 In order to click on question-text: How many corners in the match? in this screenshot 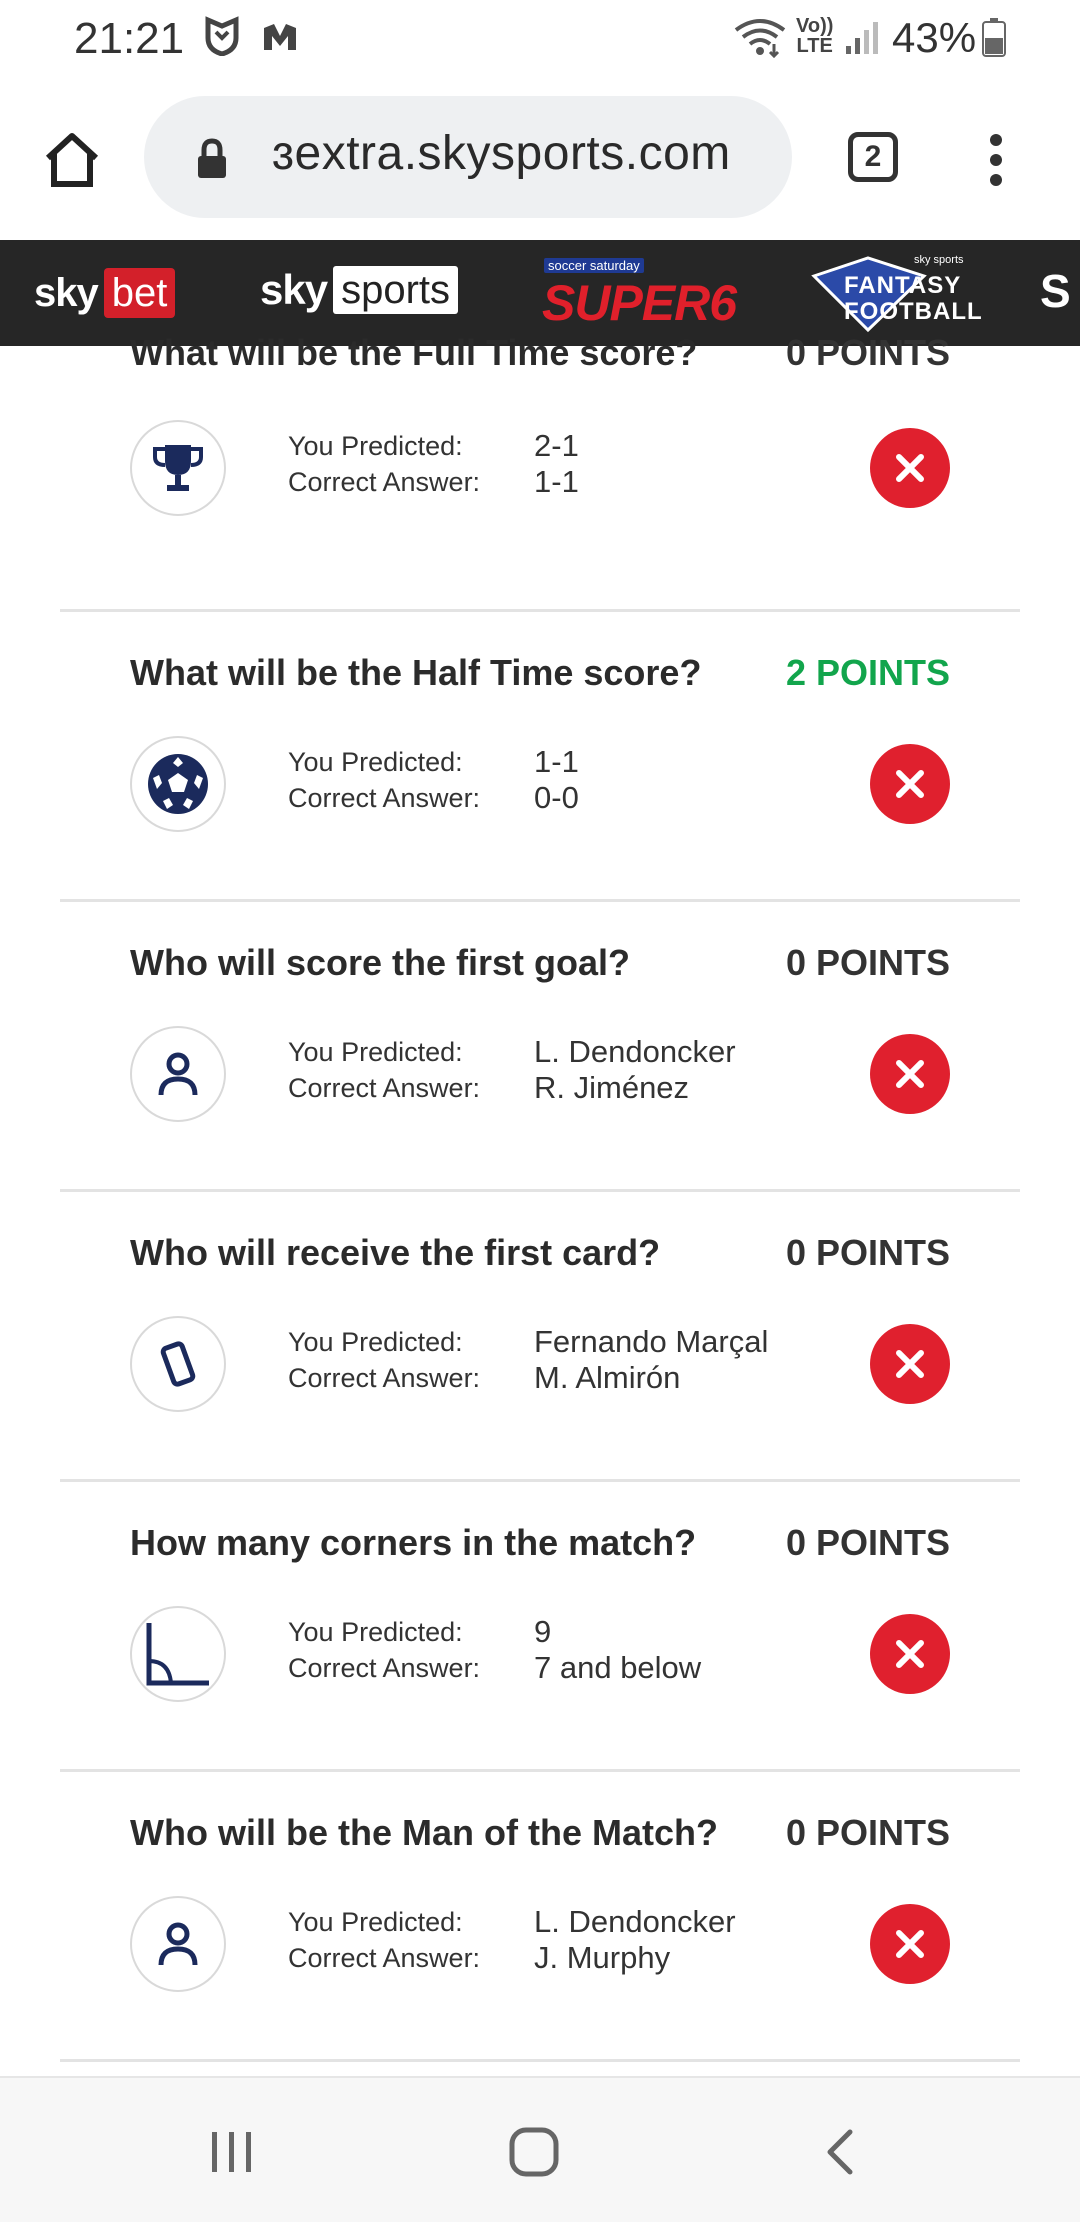, I will do `click(413, 1542)`.